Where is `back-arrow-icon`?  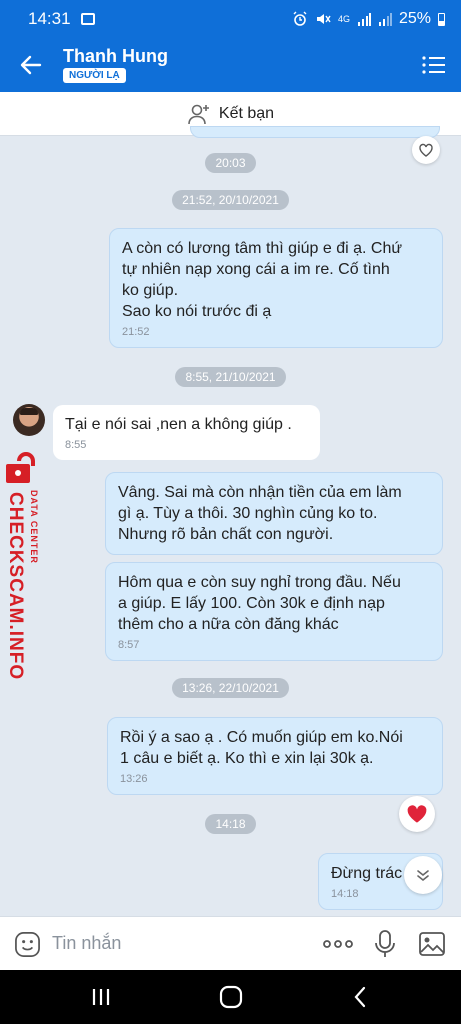
back-arrow-icon is located at coordinates (31, 65).